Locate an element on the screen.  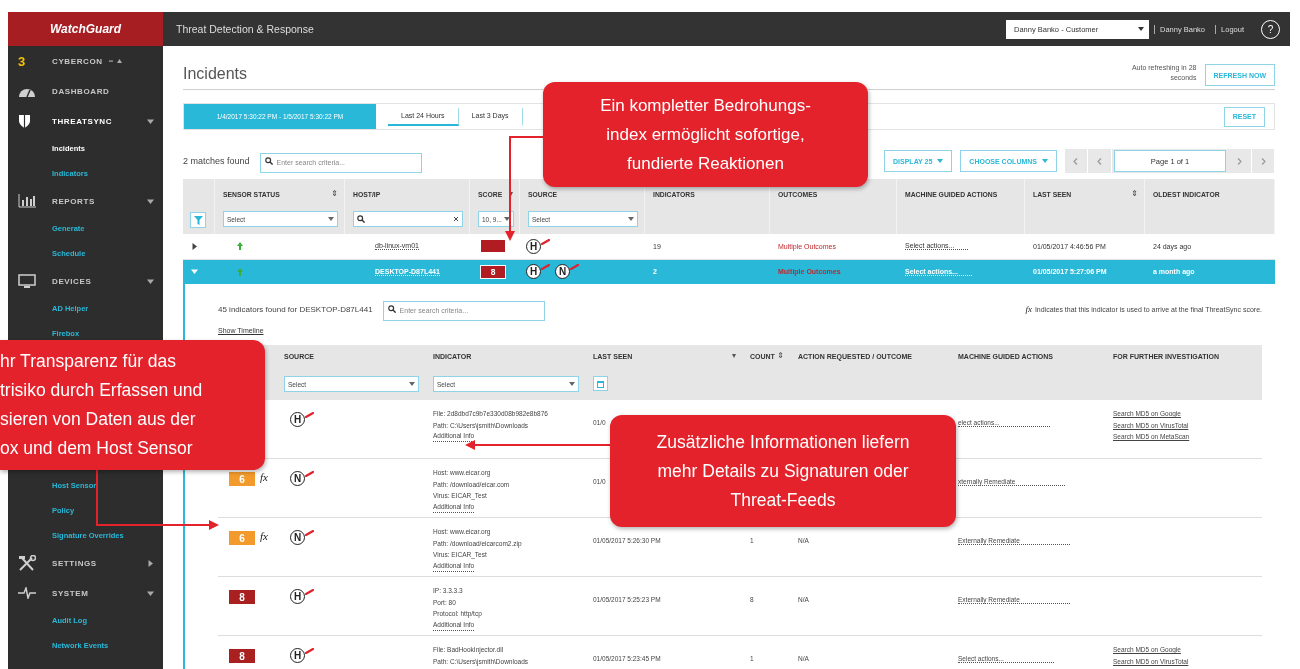
logo: WatchGuard is located at coordinates (85, 29).